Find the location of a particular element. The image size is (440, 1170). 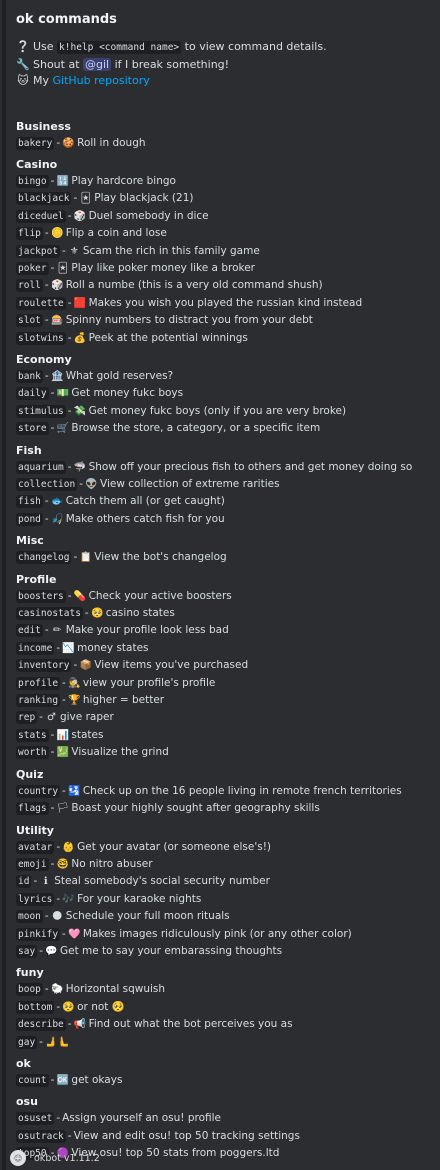

command-emoji-icon: 🆗 is located at coordinates (63, 1080).